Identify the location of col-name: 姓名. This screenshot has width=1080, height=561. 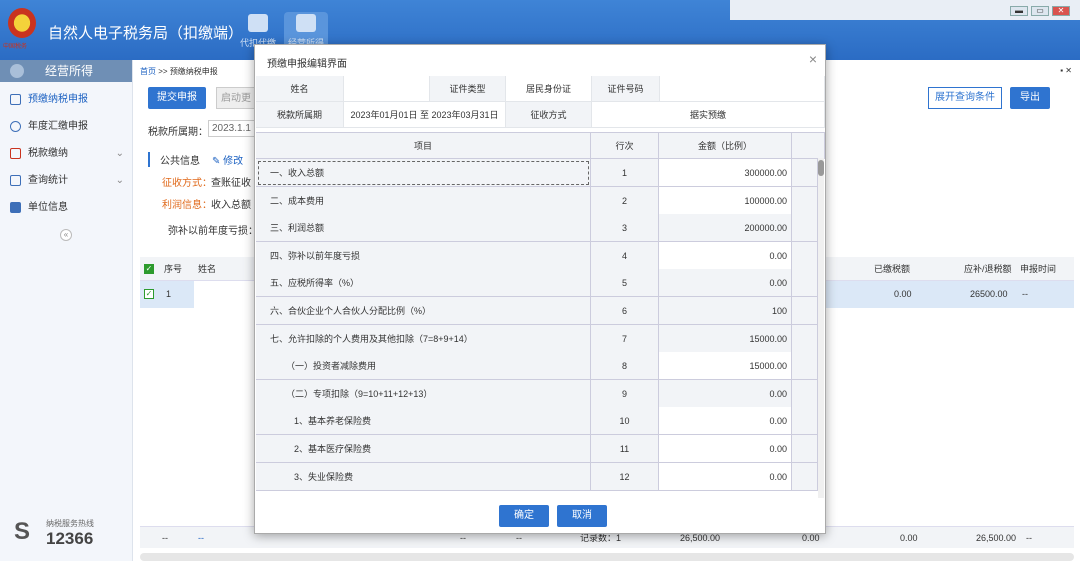
(207, 269).